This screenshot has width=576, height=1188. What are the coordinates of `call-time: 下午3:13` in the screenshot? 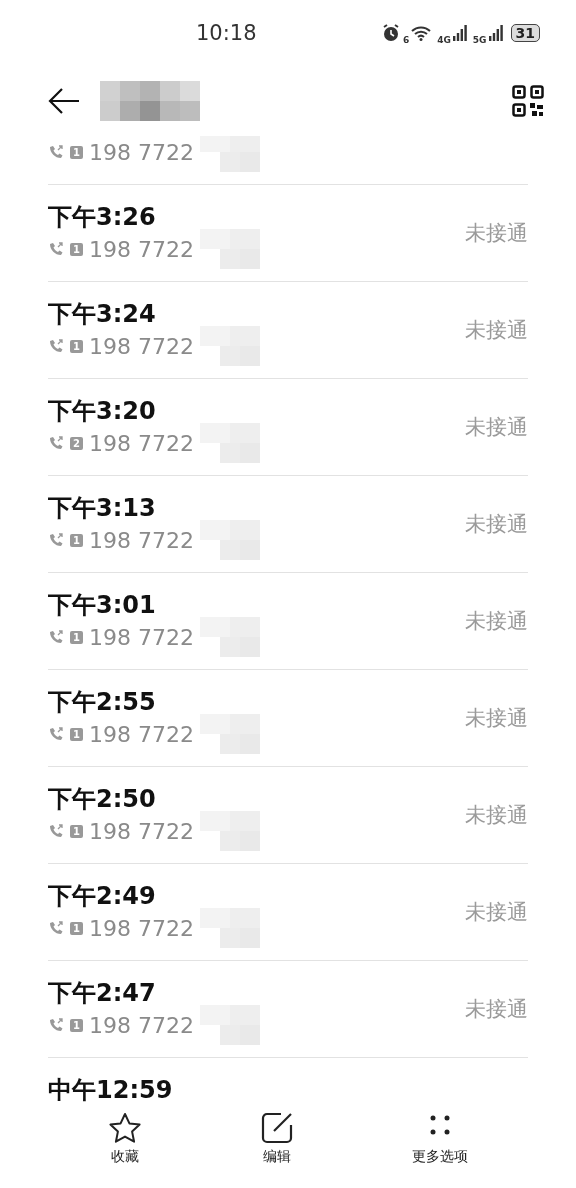 It's located at (102, 508).